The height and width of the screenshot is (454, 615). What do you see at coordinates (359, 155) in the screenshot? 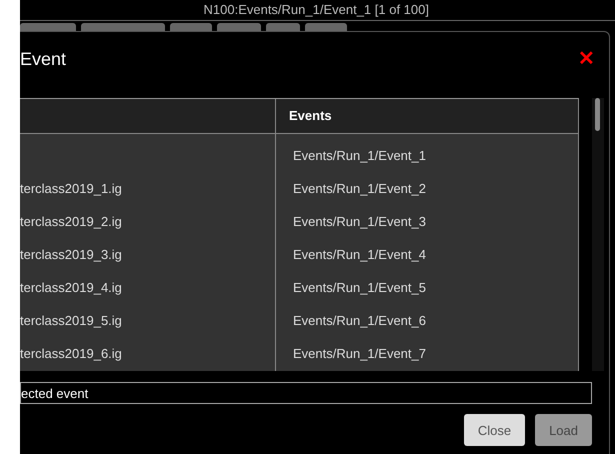
I see `event-cell: Events/Run_1/Event_1` at bounding box center [359, 155].